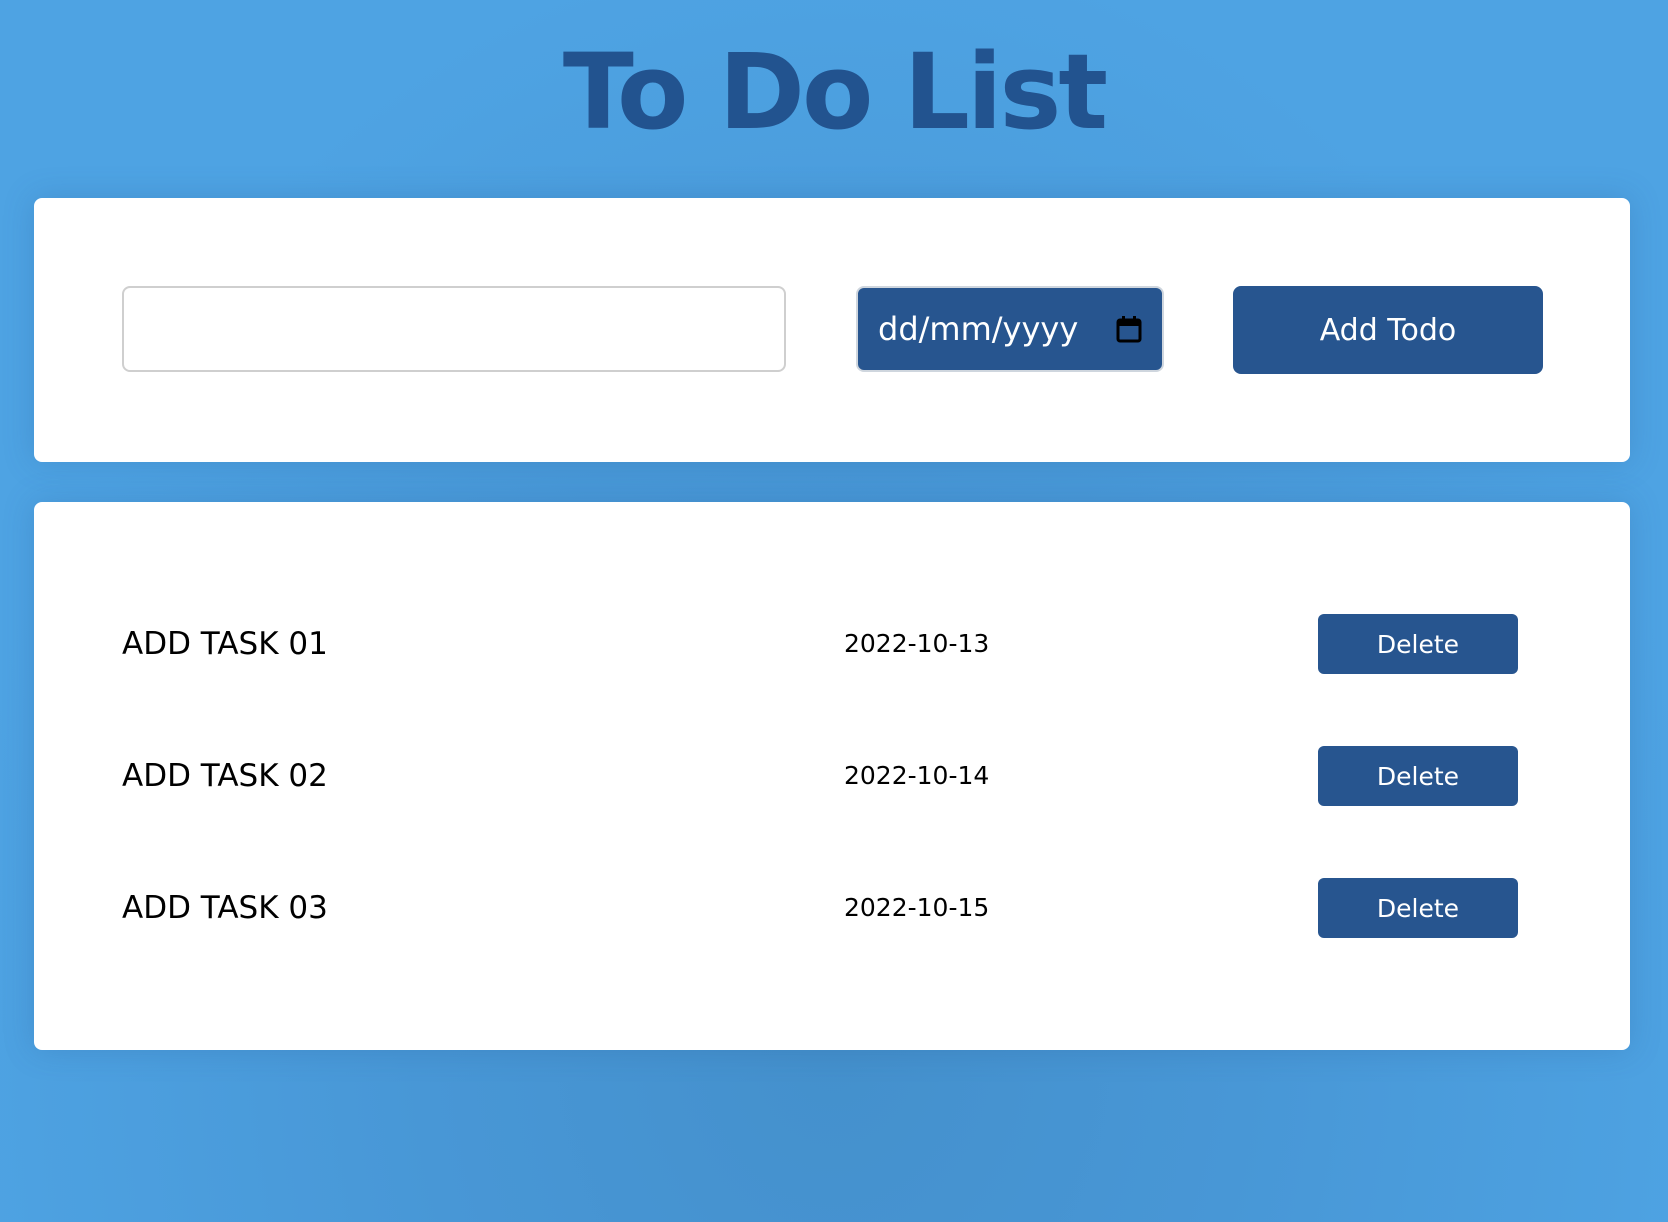 Image resolution: width=1668 pixels, height=1222 pixels. Describe the element at coordinates (225, 644) in the screenshot. I see `todo-name: ADD TASK 01` at that location.